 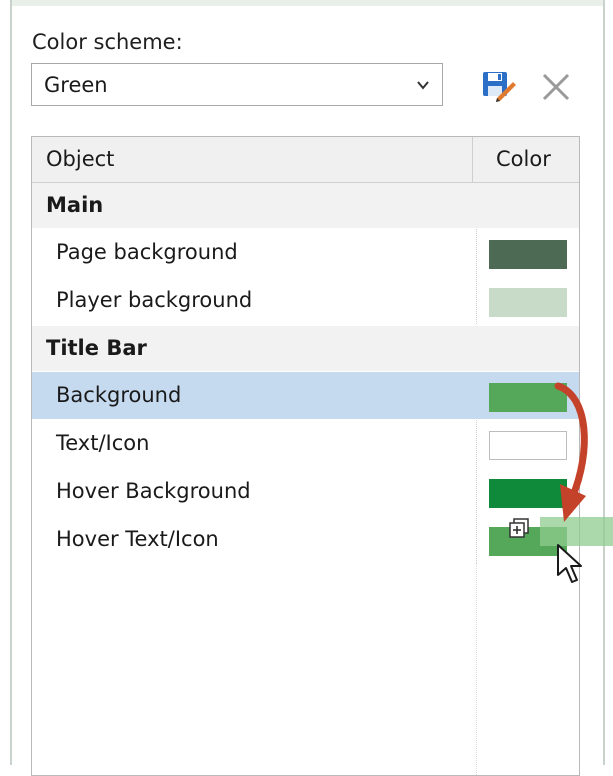 What do you see at coordinates (305, 443) in the screenshot?
I see `table-row-text-icon: Text/Icon` at bounding box center [305, 443].